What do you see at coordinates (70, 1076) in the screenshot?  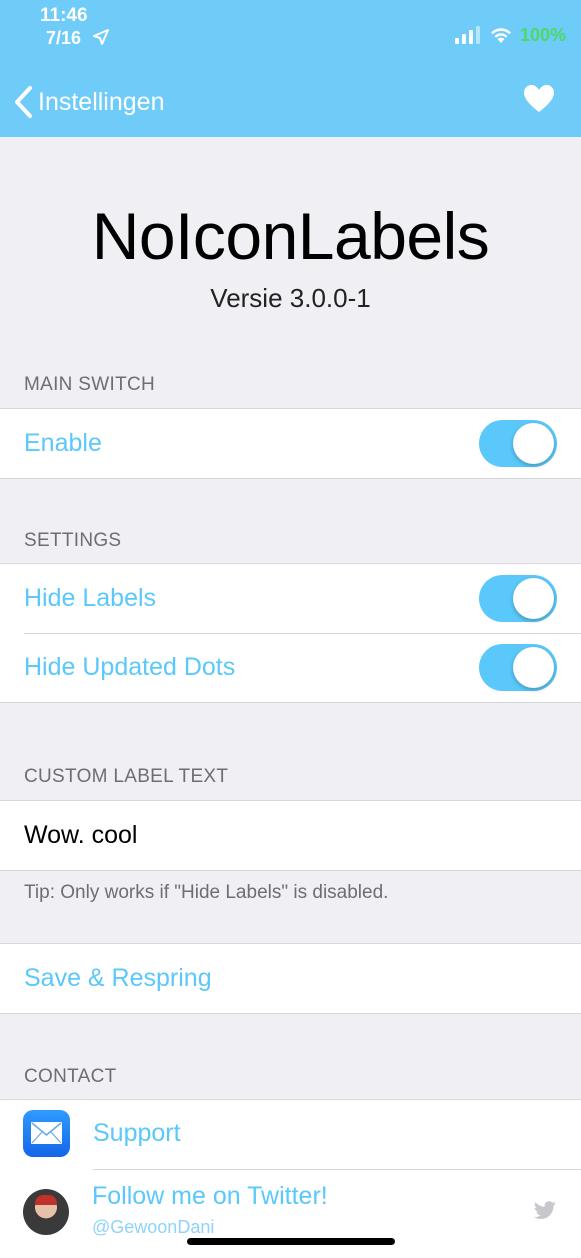 I see `section-header-contact: CONTACT` at bounding box center [70, 1076].